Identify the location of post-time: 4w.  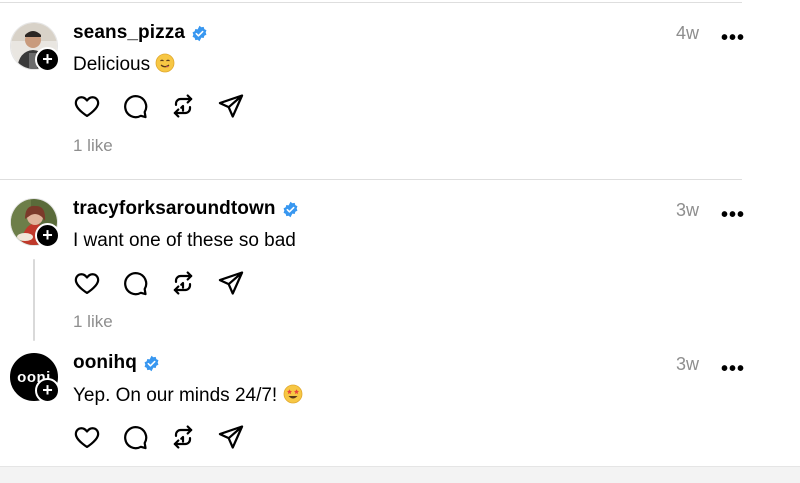
(687, 33).